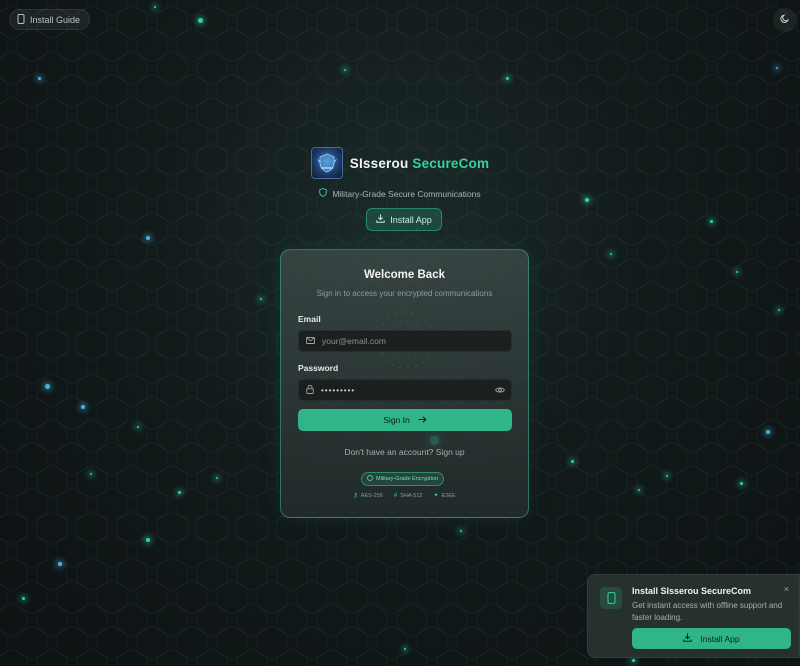 This screenshot has height=666, width=800. What do you see at coordinates (370, 479) in the screenshot?
I see `shield-check-icon` at bounding box center [370, 479].